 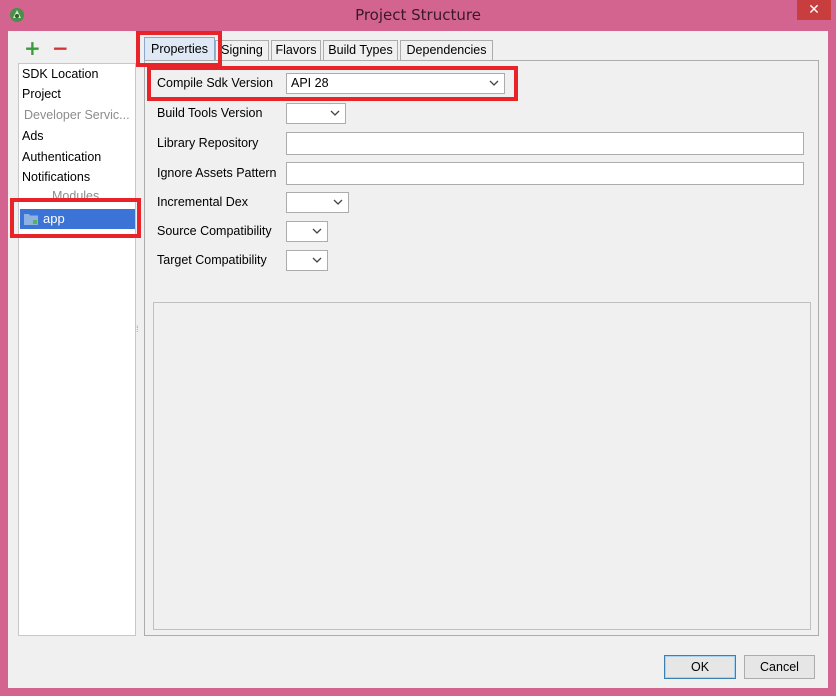 What do you see at coordinates (332, 83) in the screenshot?
I see `highlight-box-compile-sdk` at bounding box center [332, 83].